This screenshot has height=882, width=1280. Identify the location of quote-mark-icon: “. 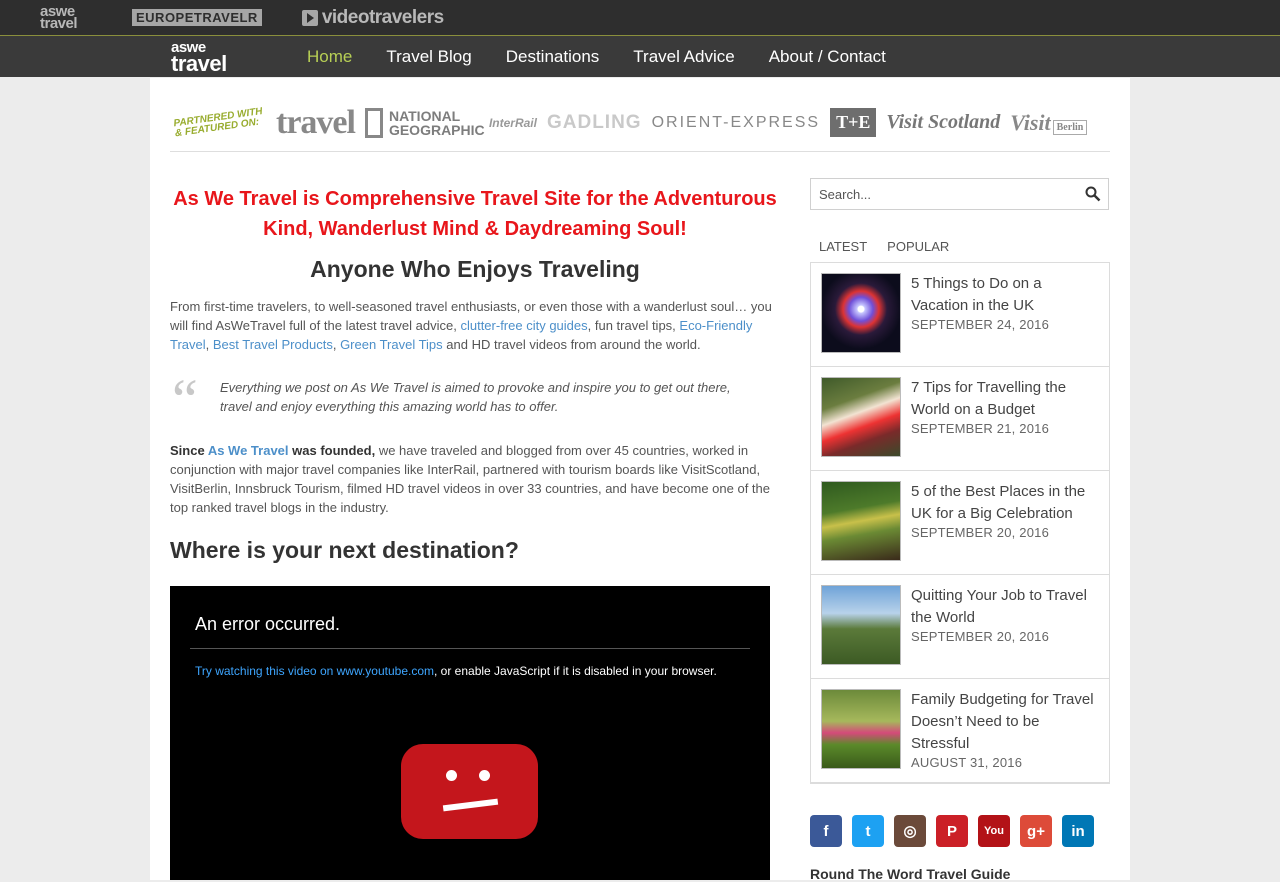
(185, 399).